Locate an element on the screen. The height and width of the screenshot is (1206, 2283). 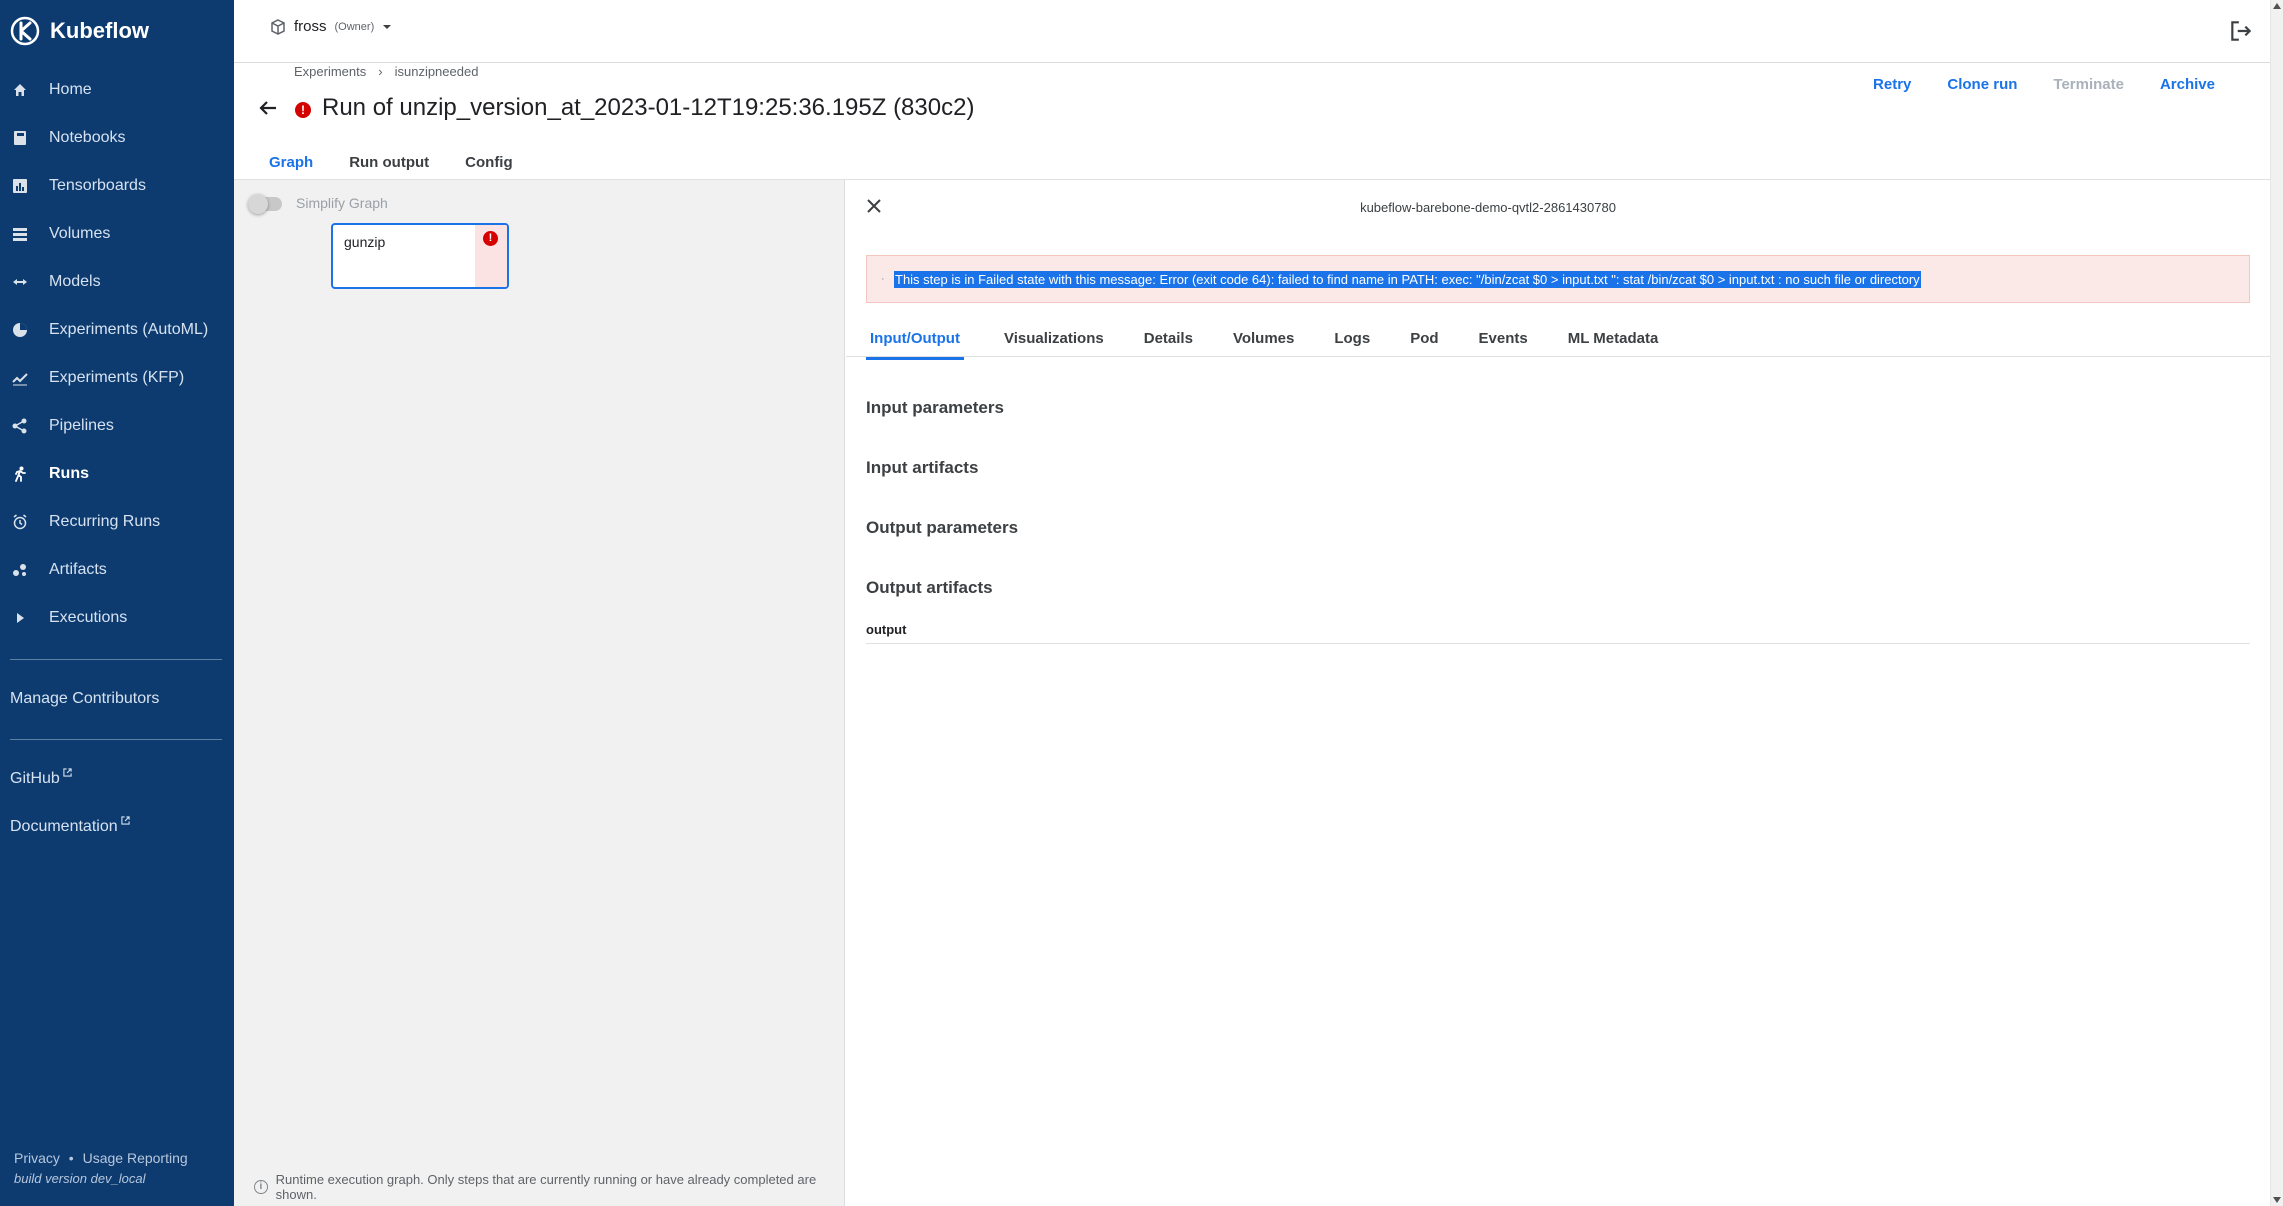
graph-node-label: gunzip is located at coordinates (365, 242).